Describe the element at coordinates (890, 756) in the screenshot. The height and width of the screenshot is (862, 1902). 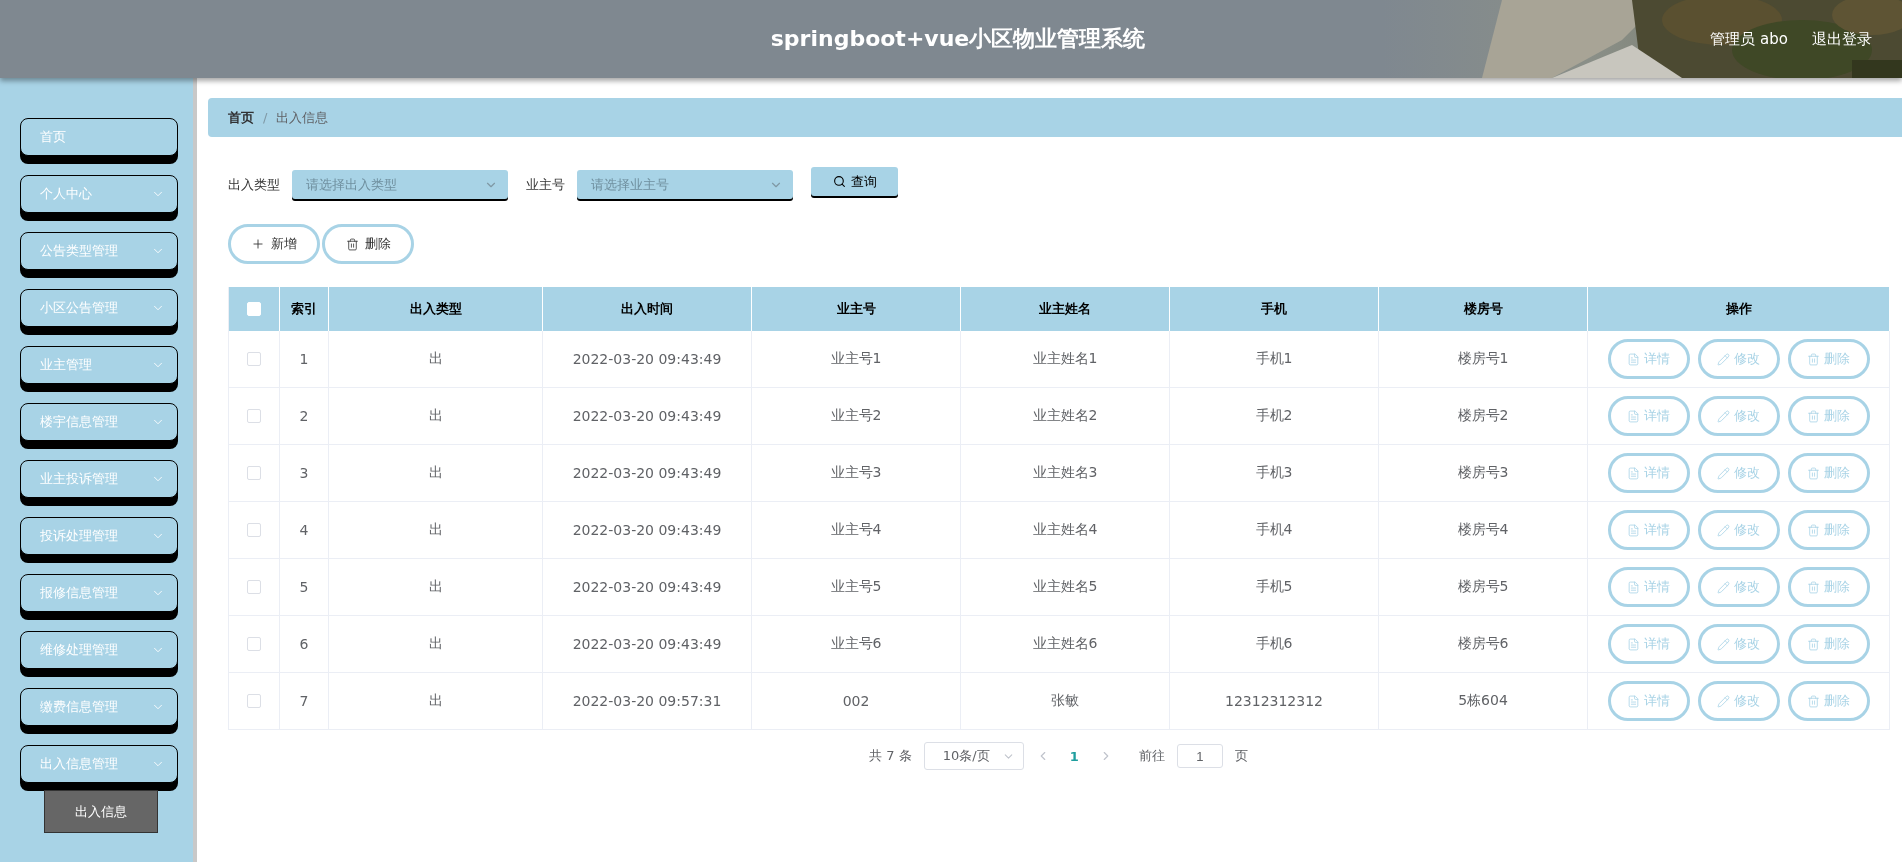
I see `total-count: 共 7 条` at that location.